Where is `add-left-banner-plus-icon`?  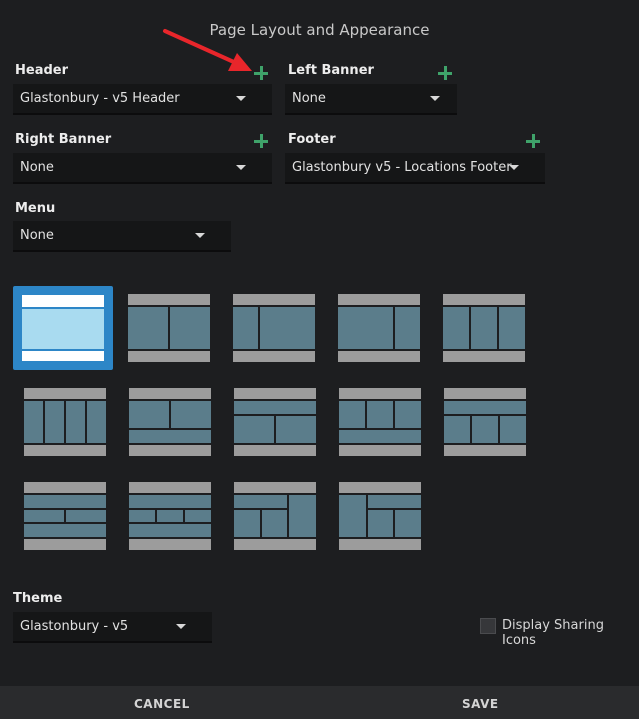
add-left-banner-plus-icon is located at coordinates (445, 73).